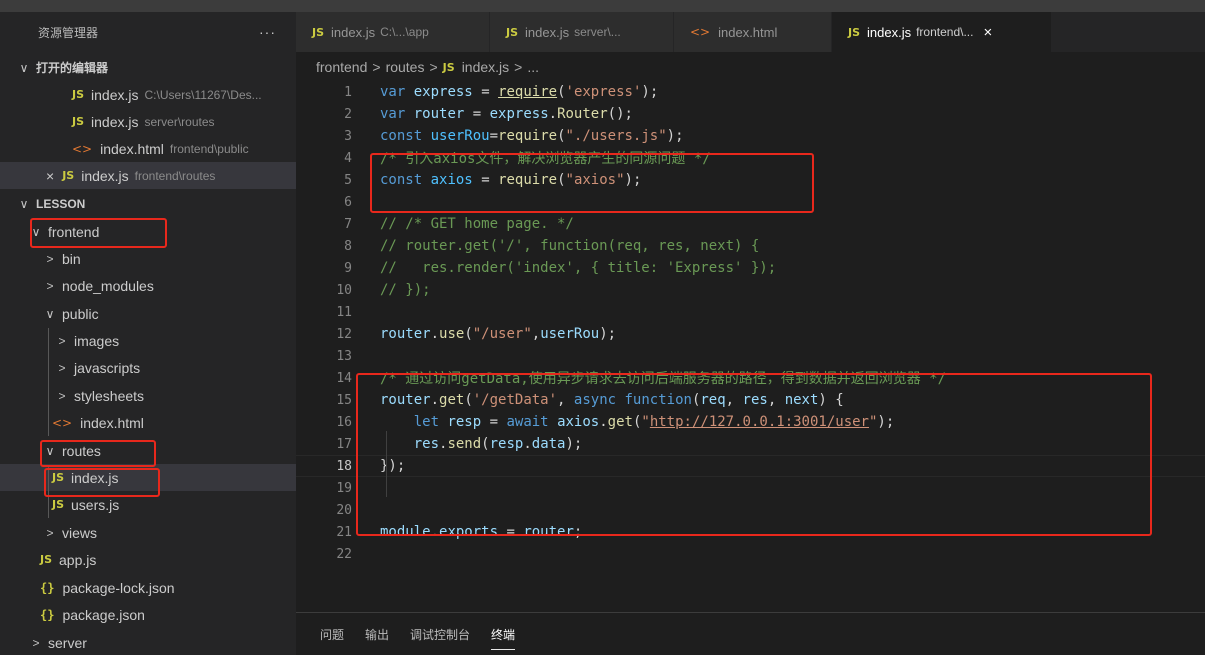 Image resolution: width=1205 pixels, height=655 pixels. Describe the element at coordinates (348, 202) in the screenshot. I see `code-line: 6` at that location.